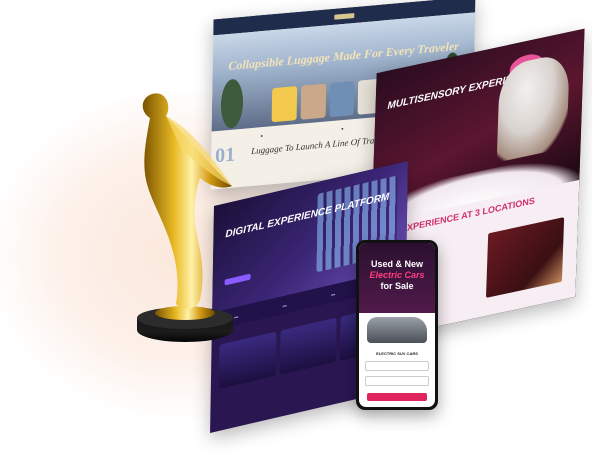 This screenshot has width=592, height=476. Describe the element at coordinates (185, 217) in the screenshot. I see `gold-trophy-icon` at that location.